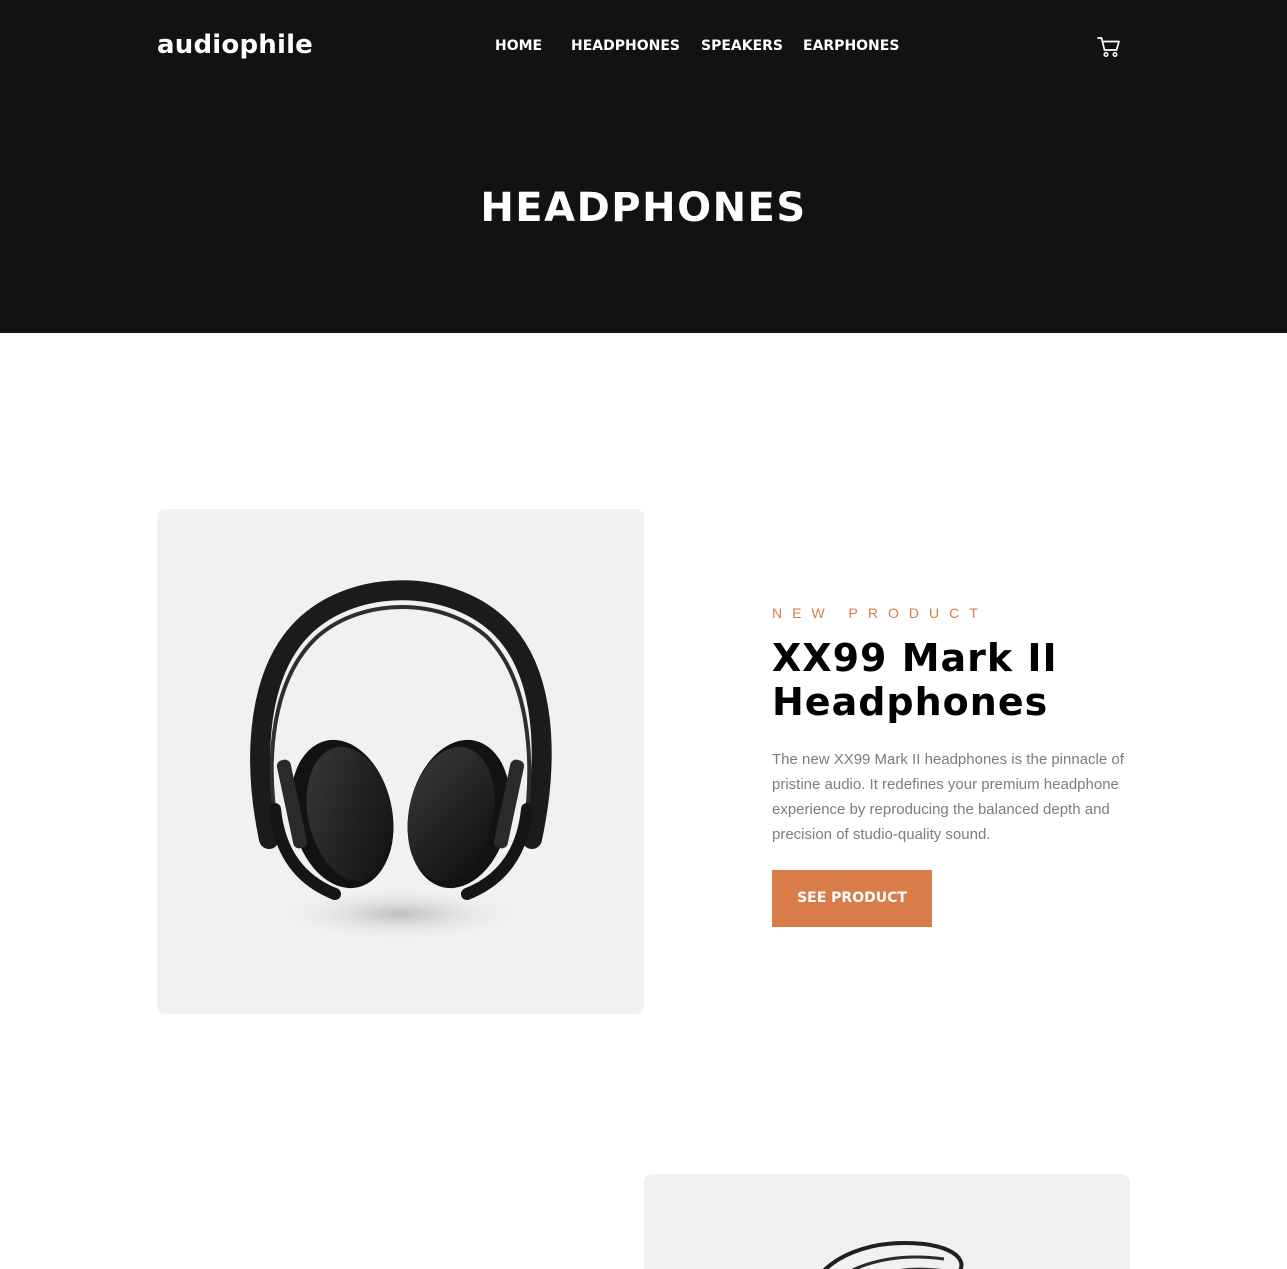 The image size is (1287, 1269). What do you see at coordinates (625, 46) in the screenshot?
I see `nav-item-headphones: HEADPHONES` at bounding box center [625, 46].